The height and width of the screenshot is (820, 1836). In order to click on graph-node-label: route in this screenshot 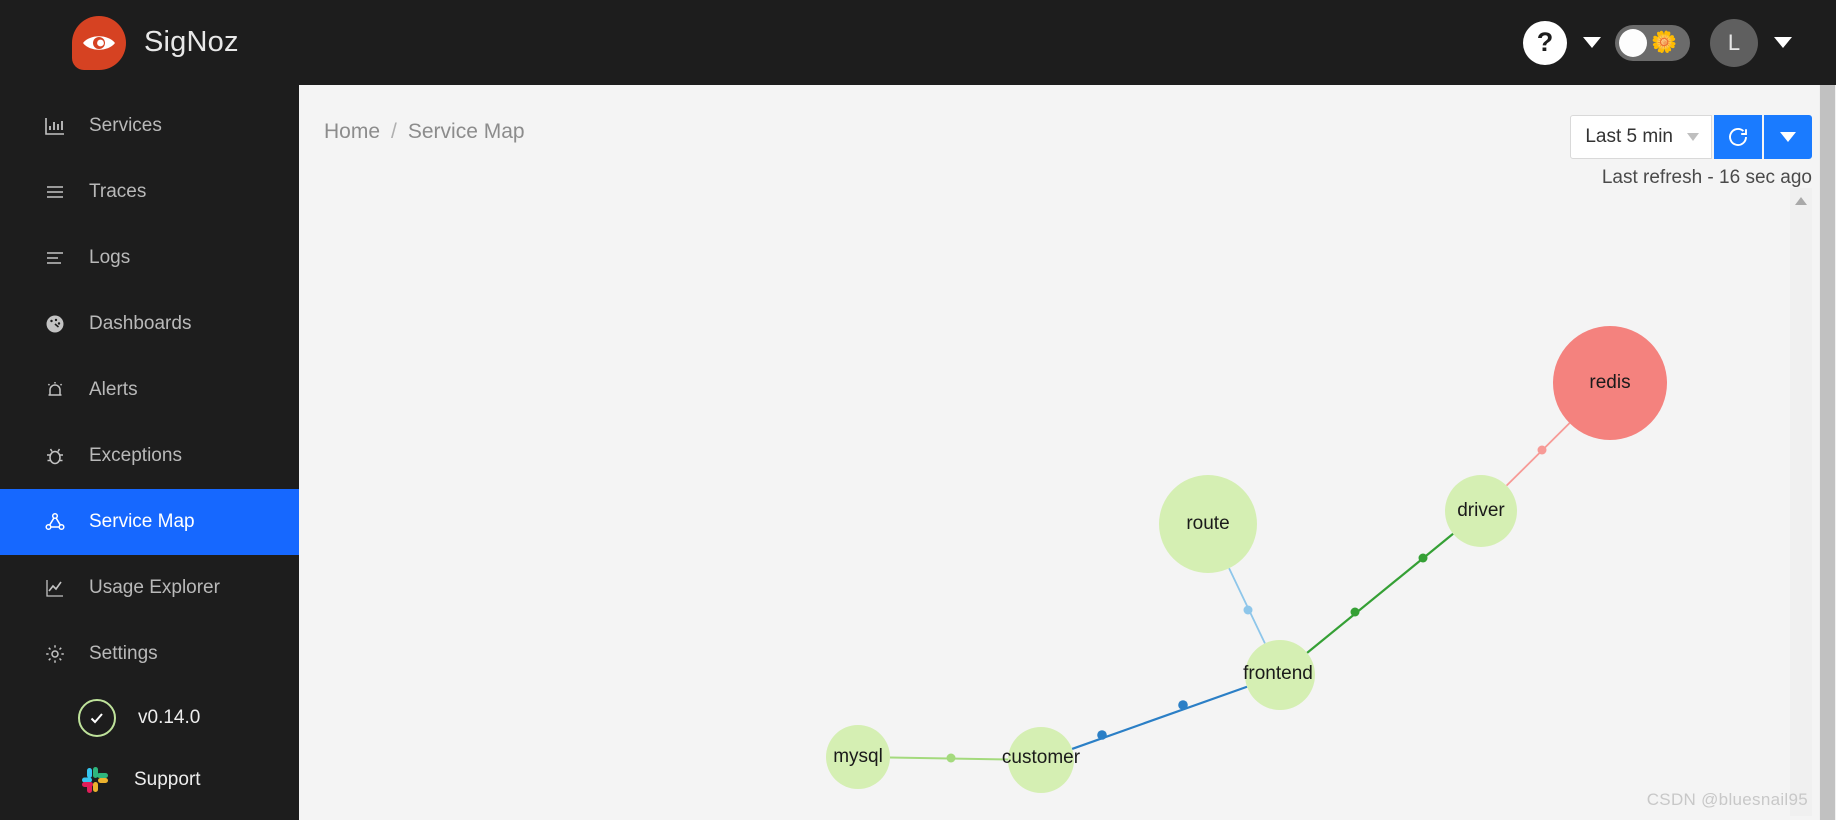, I will do `click(1207, 523)`.